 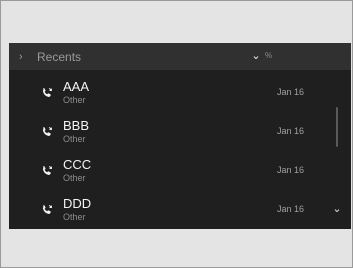 What do you see at coordinates (59, 57) in the screenshot?
I see `recents-title: Recents` at bounding box center [59, 57].